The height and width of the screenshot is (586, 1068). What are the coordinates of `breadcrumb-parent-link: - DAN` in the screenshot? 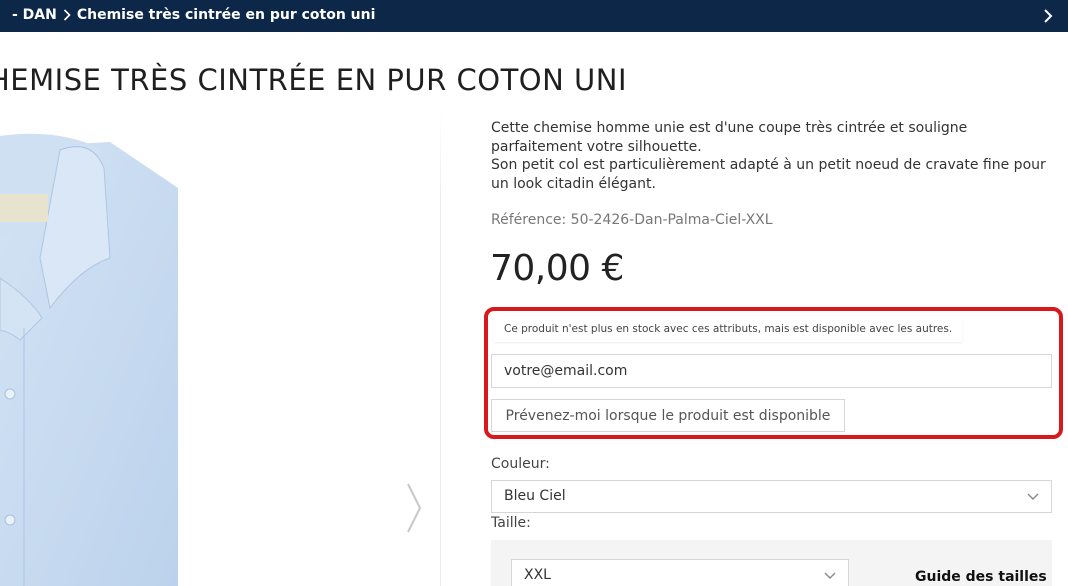 It's located at (34, 15).